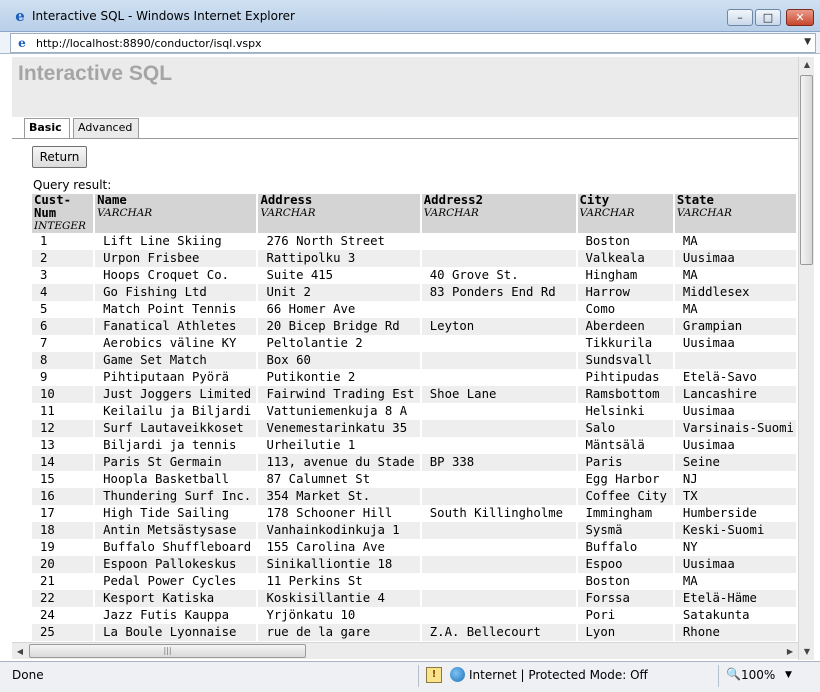 The height and width of the screenshot is (692, 820). What do you see at coordinates (434, 675) in the screenshot?
I see `security-warning-icon: !` at bounding box center [434, 675].